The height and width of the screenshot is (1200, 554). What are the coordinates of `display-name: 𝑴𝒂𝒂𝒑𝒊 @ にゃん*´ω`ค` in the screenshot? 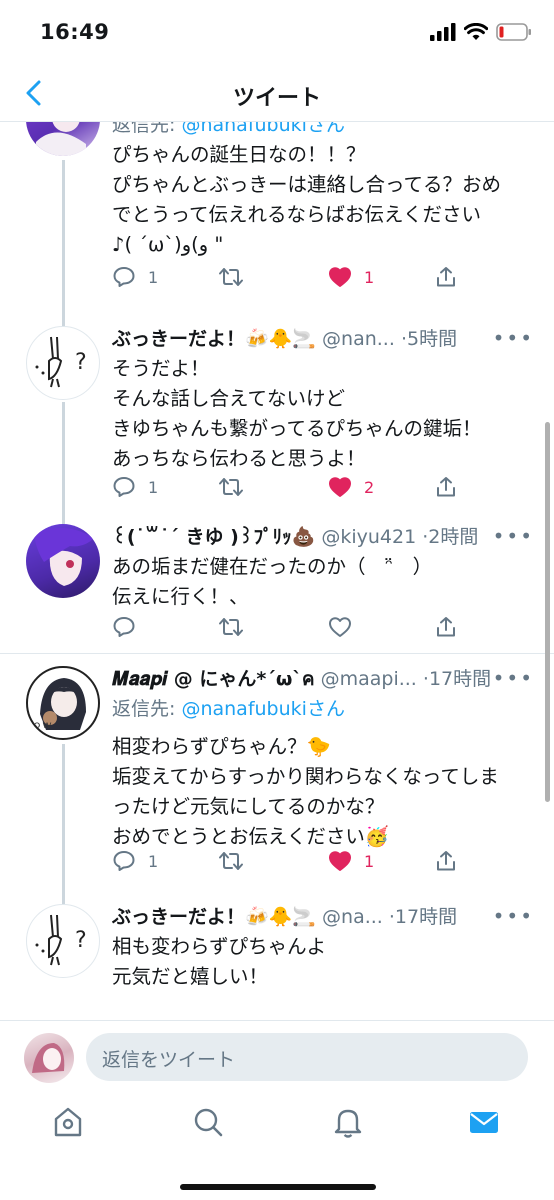 It's located at (213, 679).